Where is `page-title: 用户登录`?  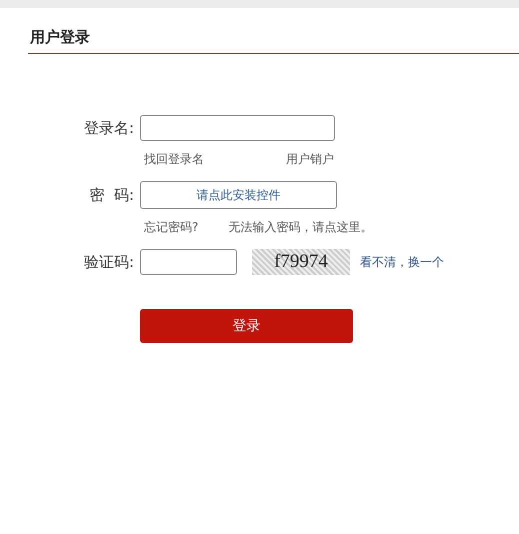 page-title: 用户登录 is located at coordinates (60, 37).